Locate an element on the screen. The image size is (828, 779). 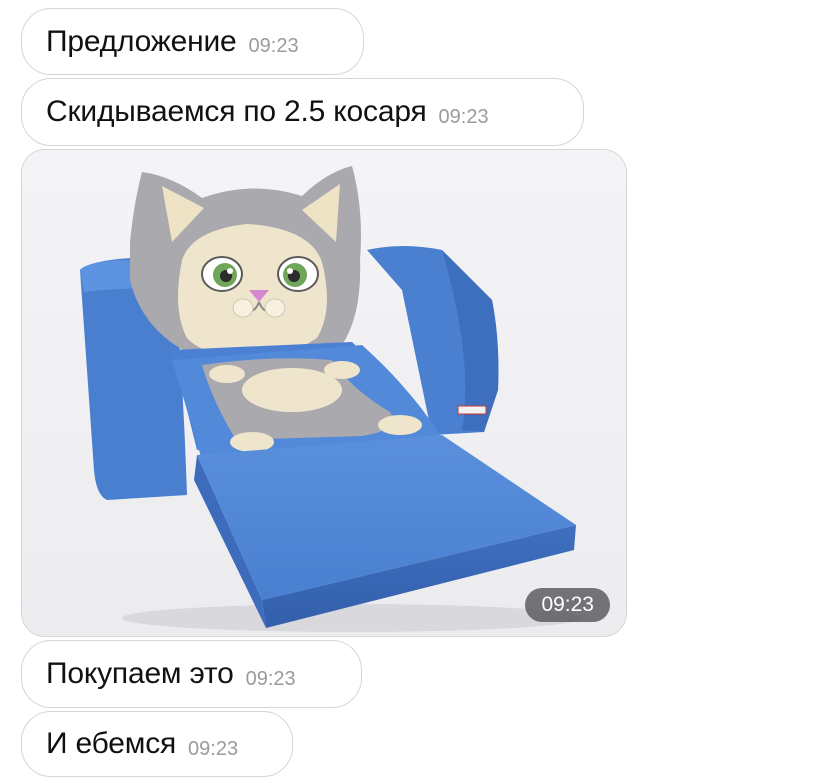
message-text: Скидываемся по 2.5 косаря is located at coordinates (236, 111).